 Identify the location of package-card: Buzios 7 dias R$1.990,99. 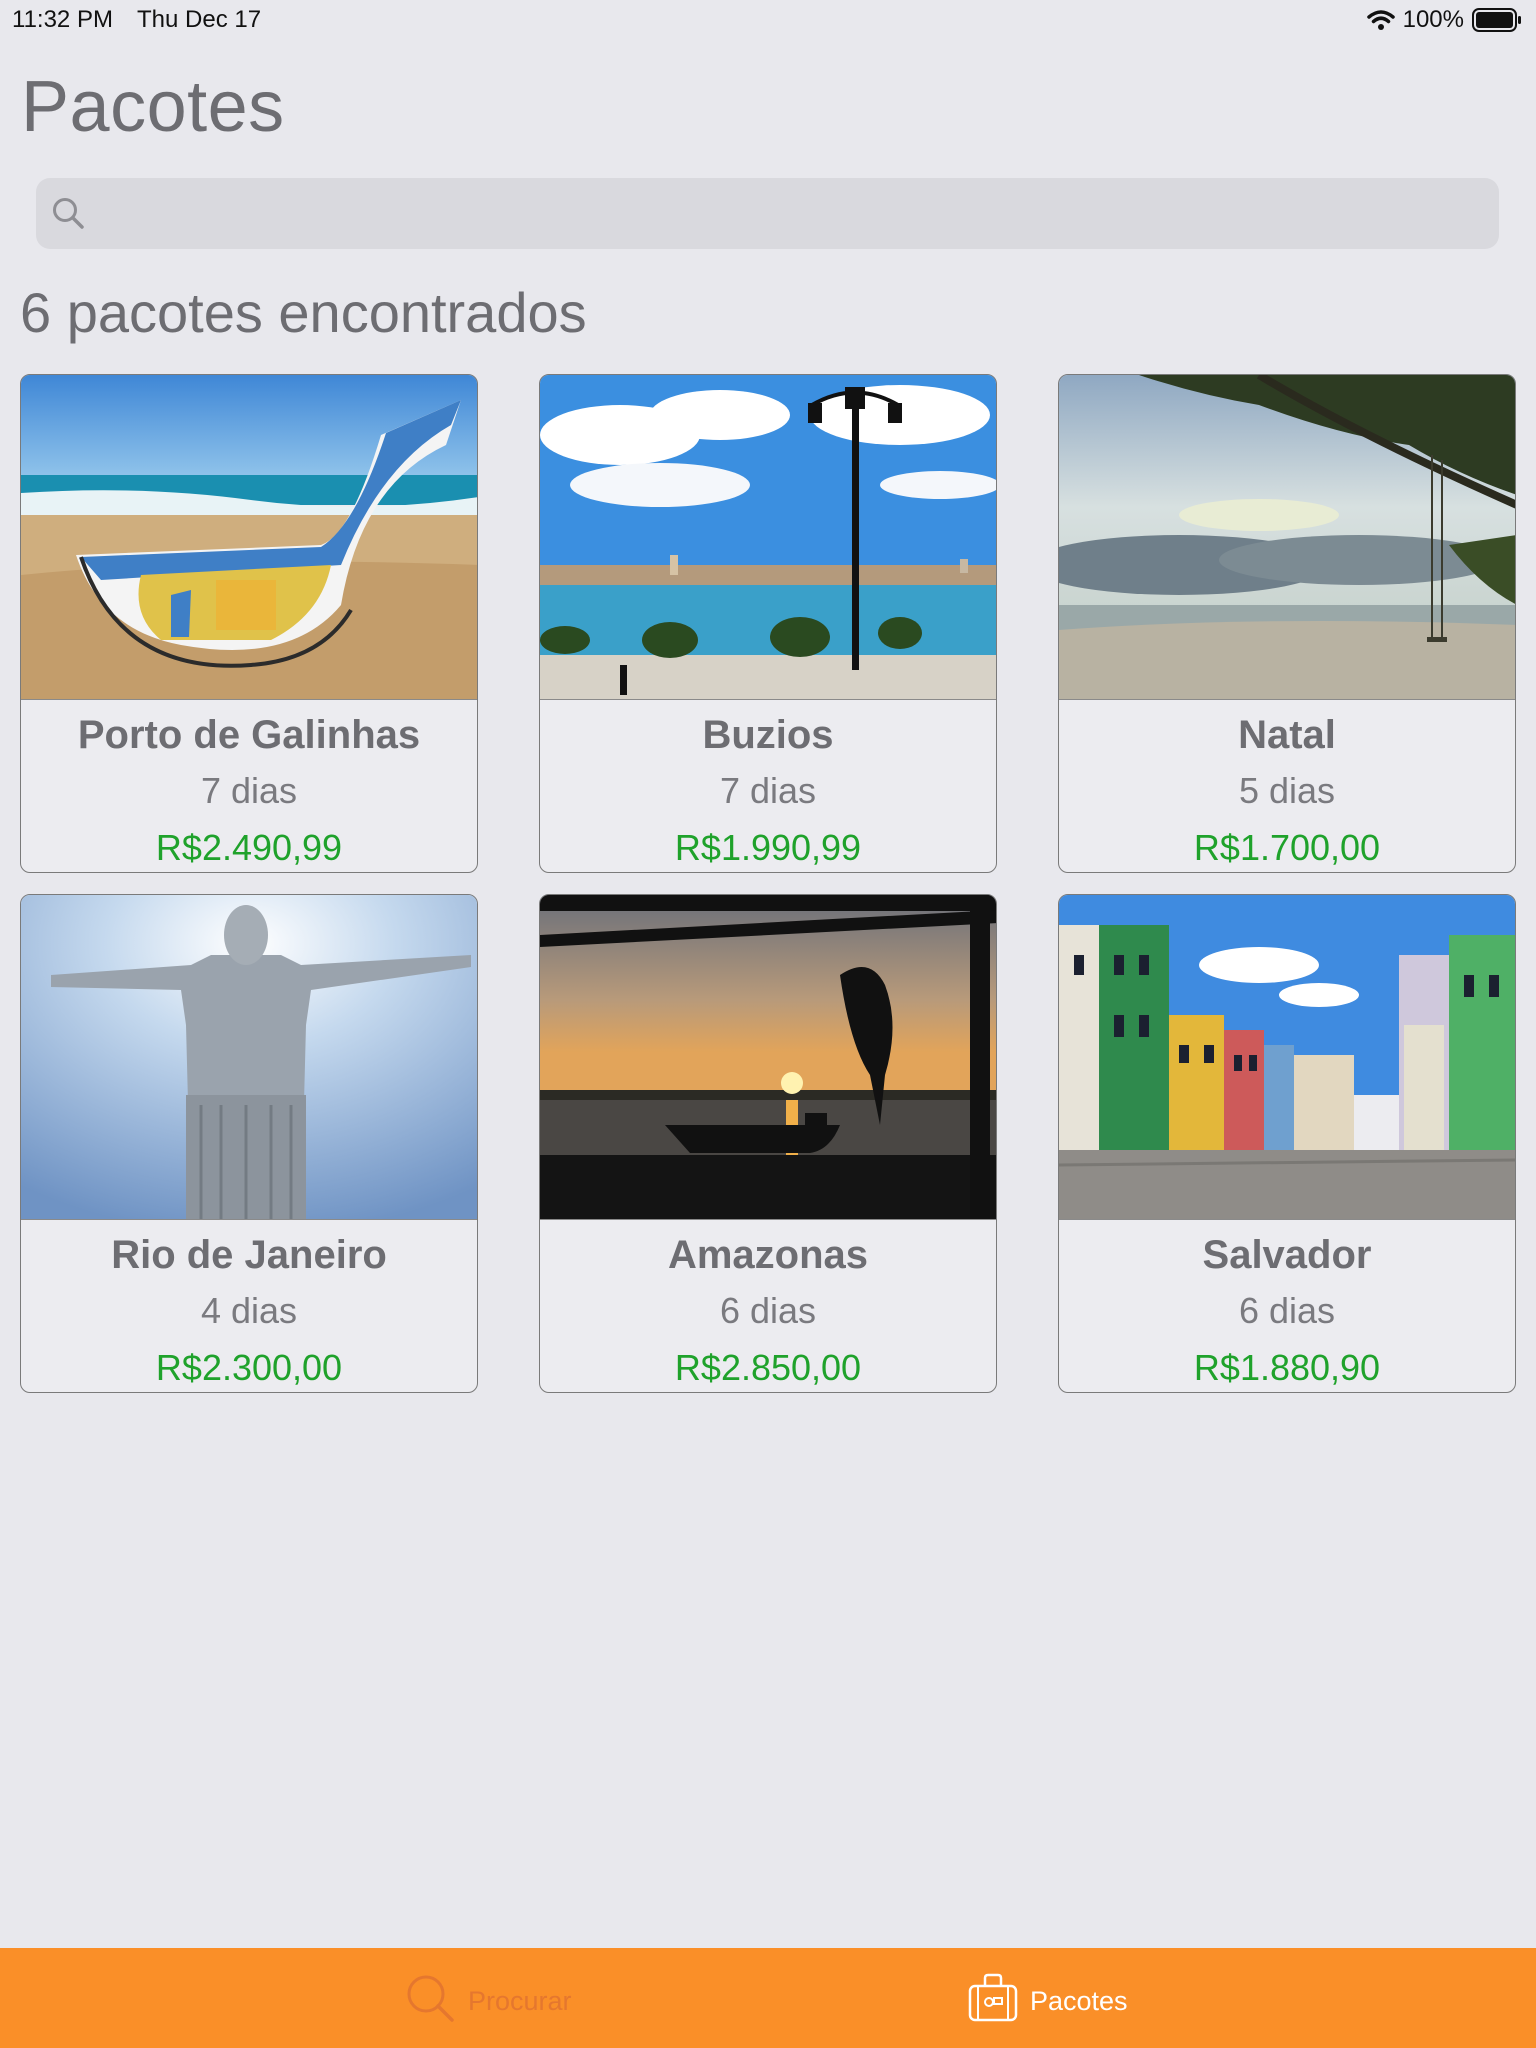
(768, 623).